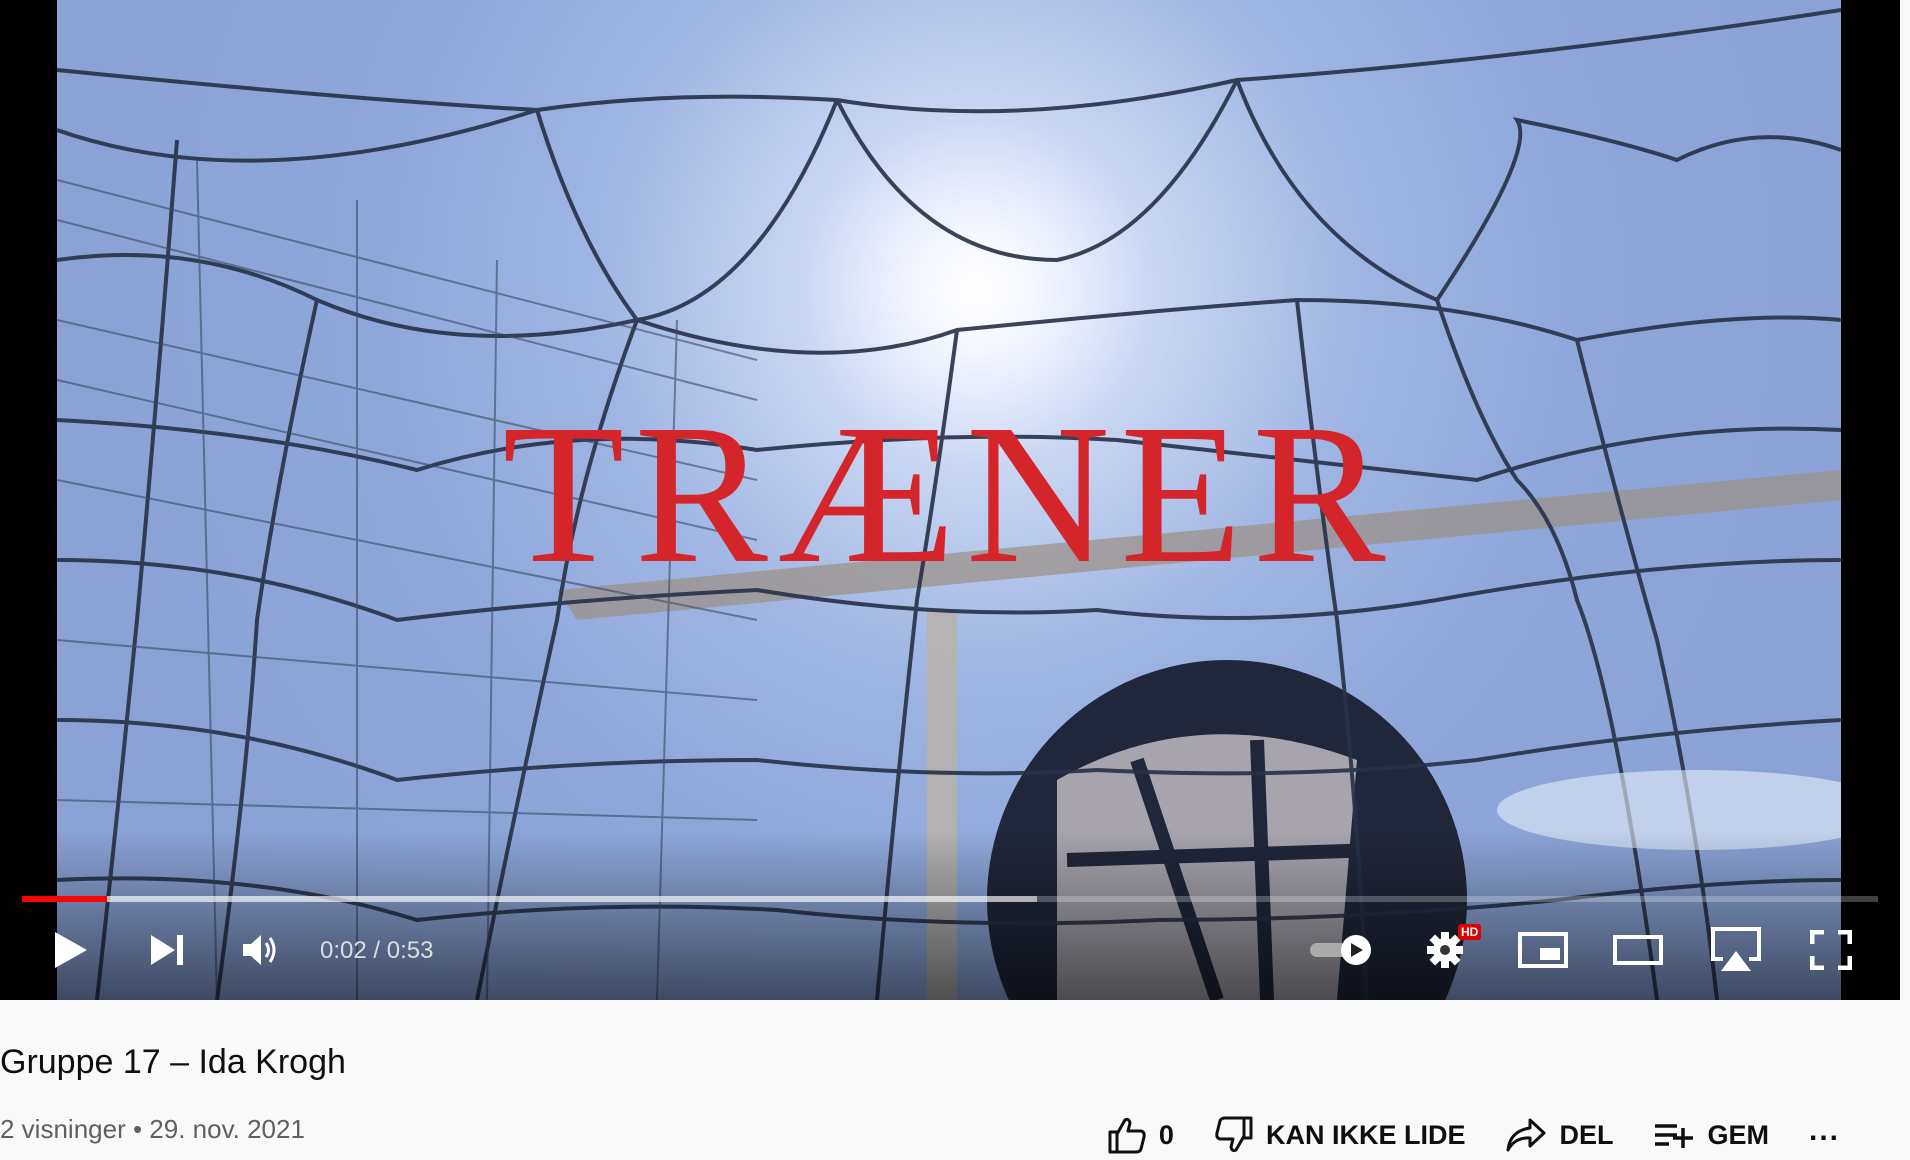 The height and width of the screenshot is (1160, 1910). What do you see at coordinates (1365, 1134) in the screenshot?
I see `dislike-label: KAN IKKE LIDE` at bounding box center [1365, 1134].